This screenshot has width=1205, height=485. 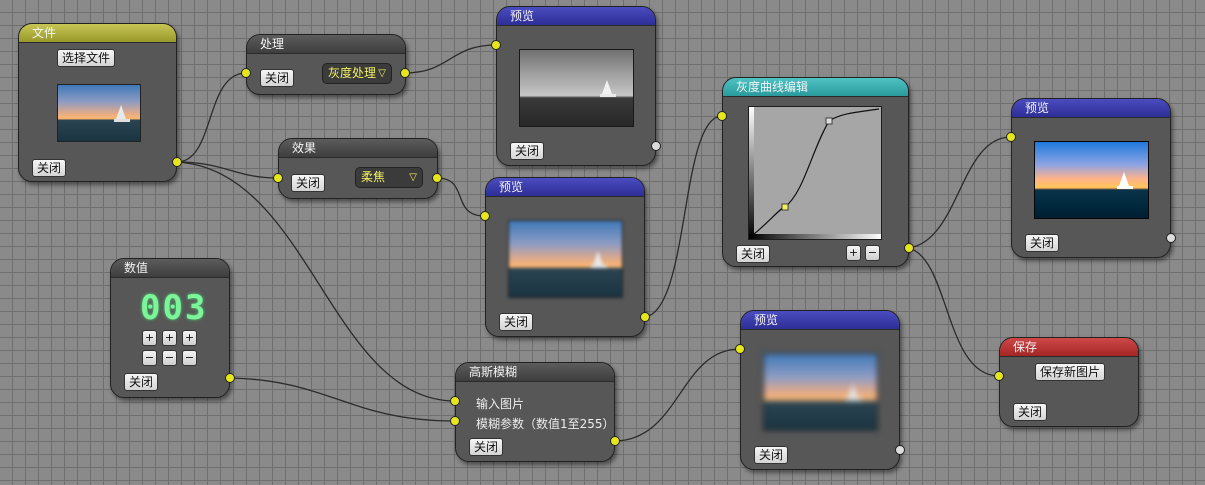 I want to click on curve-editor-node: 灰度曲线编辑 关闭 + −, so click(x=815, y=172).